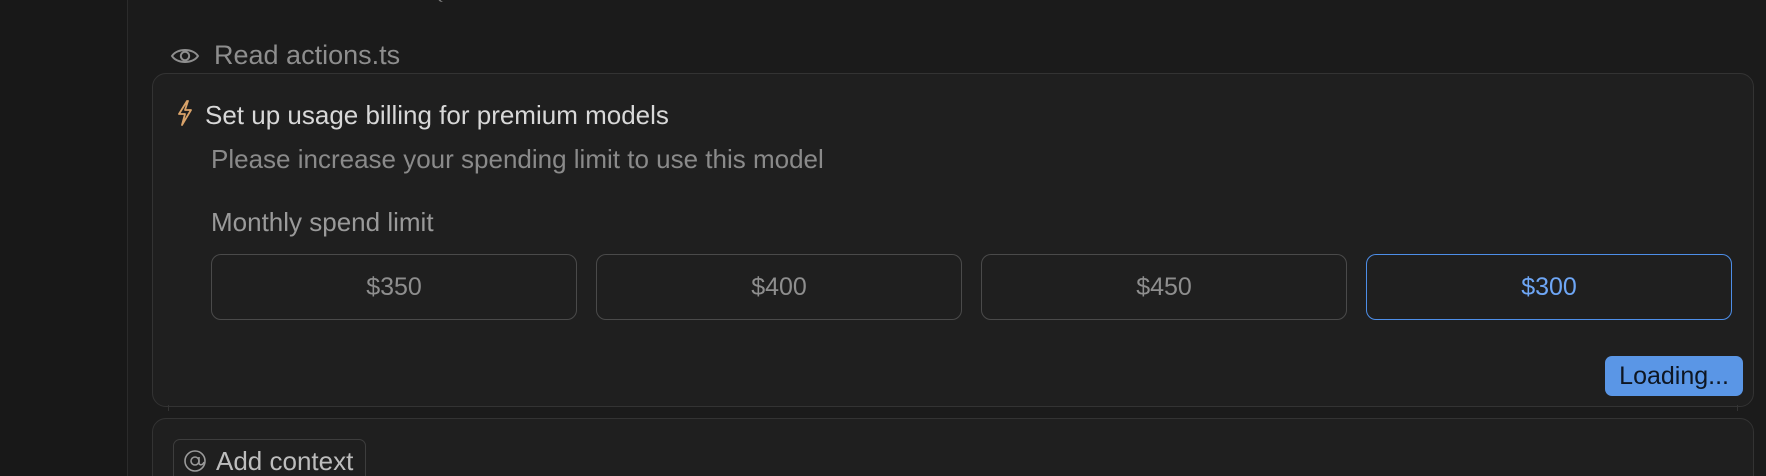 The height and width of the screenshot is (476, 1766). Describe the element at coordinates (953, 447) in the screenshot. I see `composer-card: Add context` at that location.